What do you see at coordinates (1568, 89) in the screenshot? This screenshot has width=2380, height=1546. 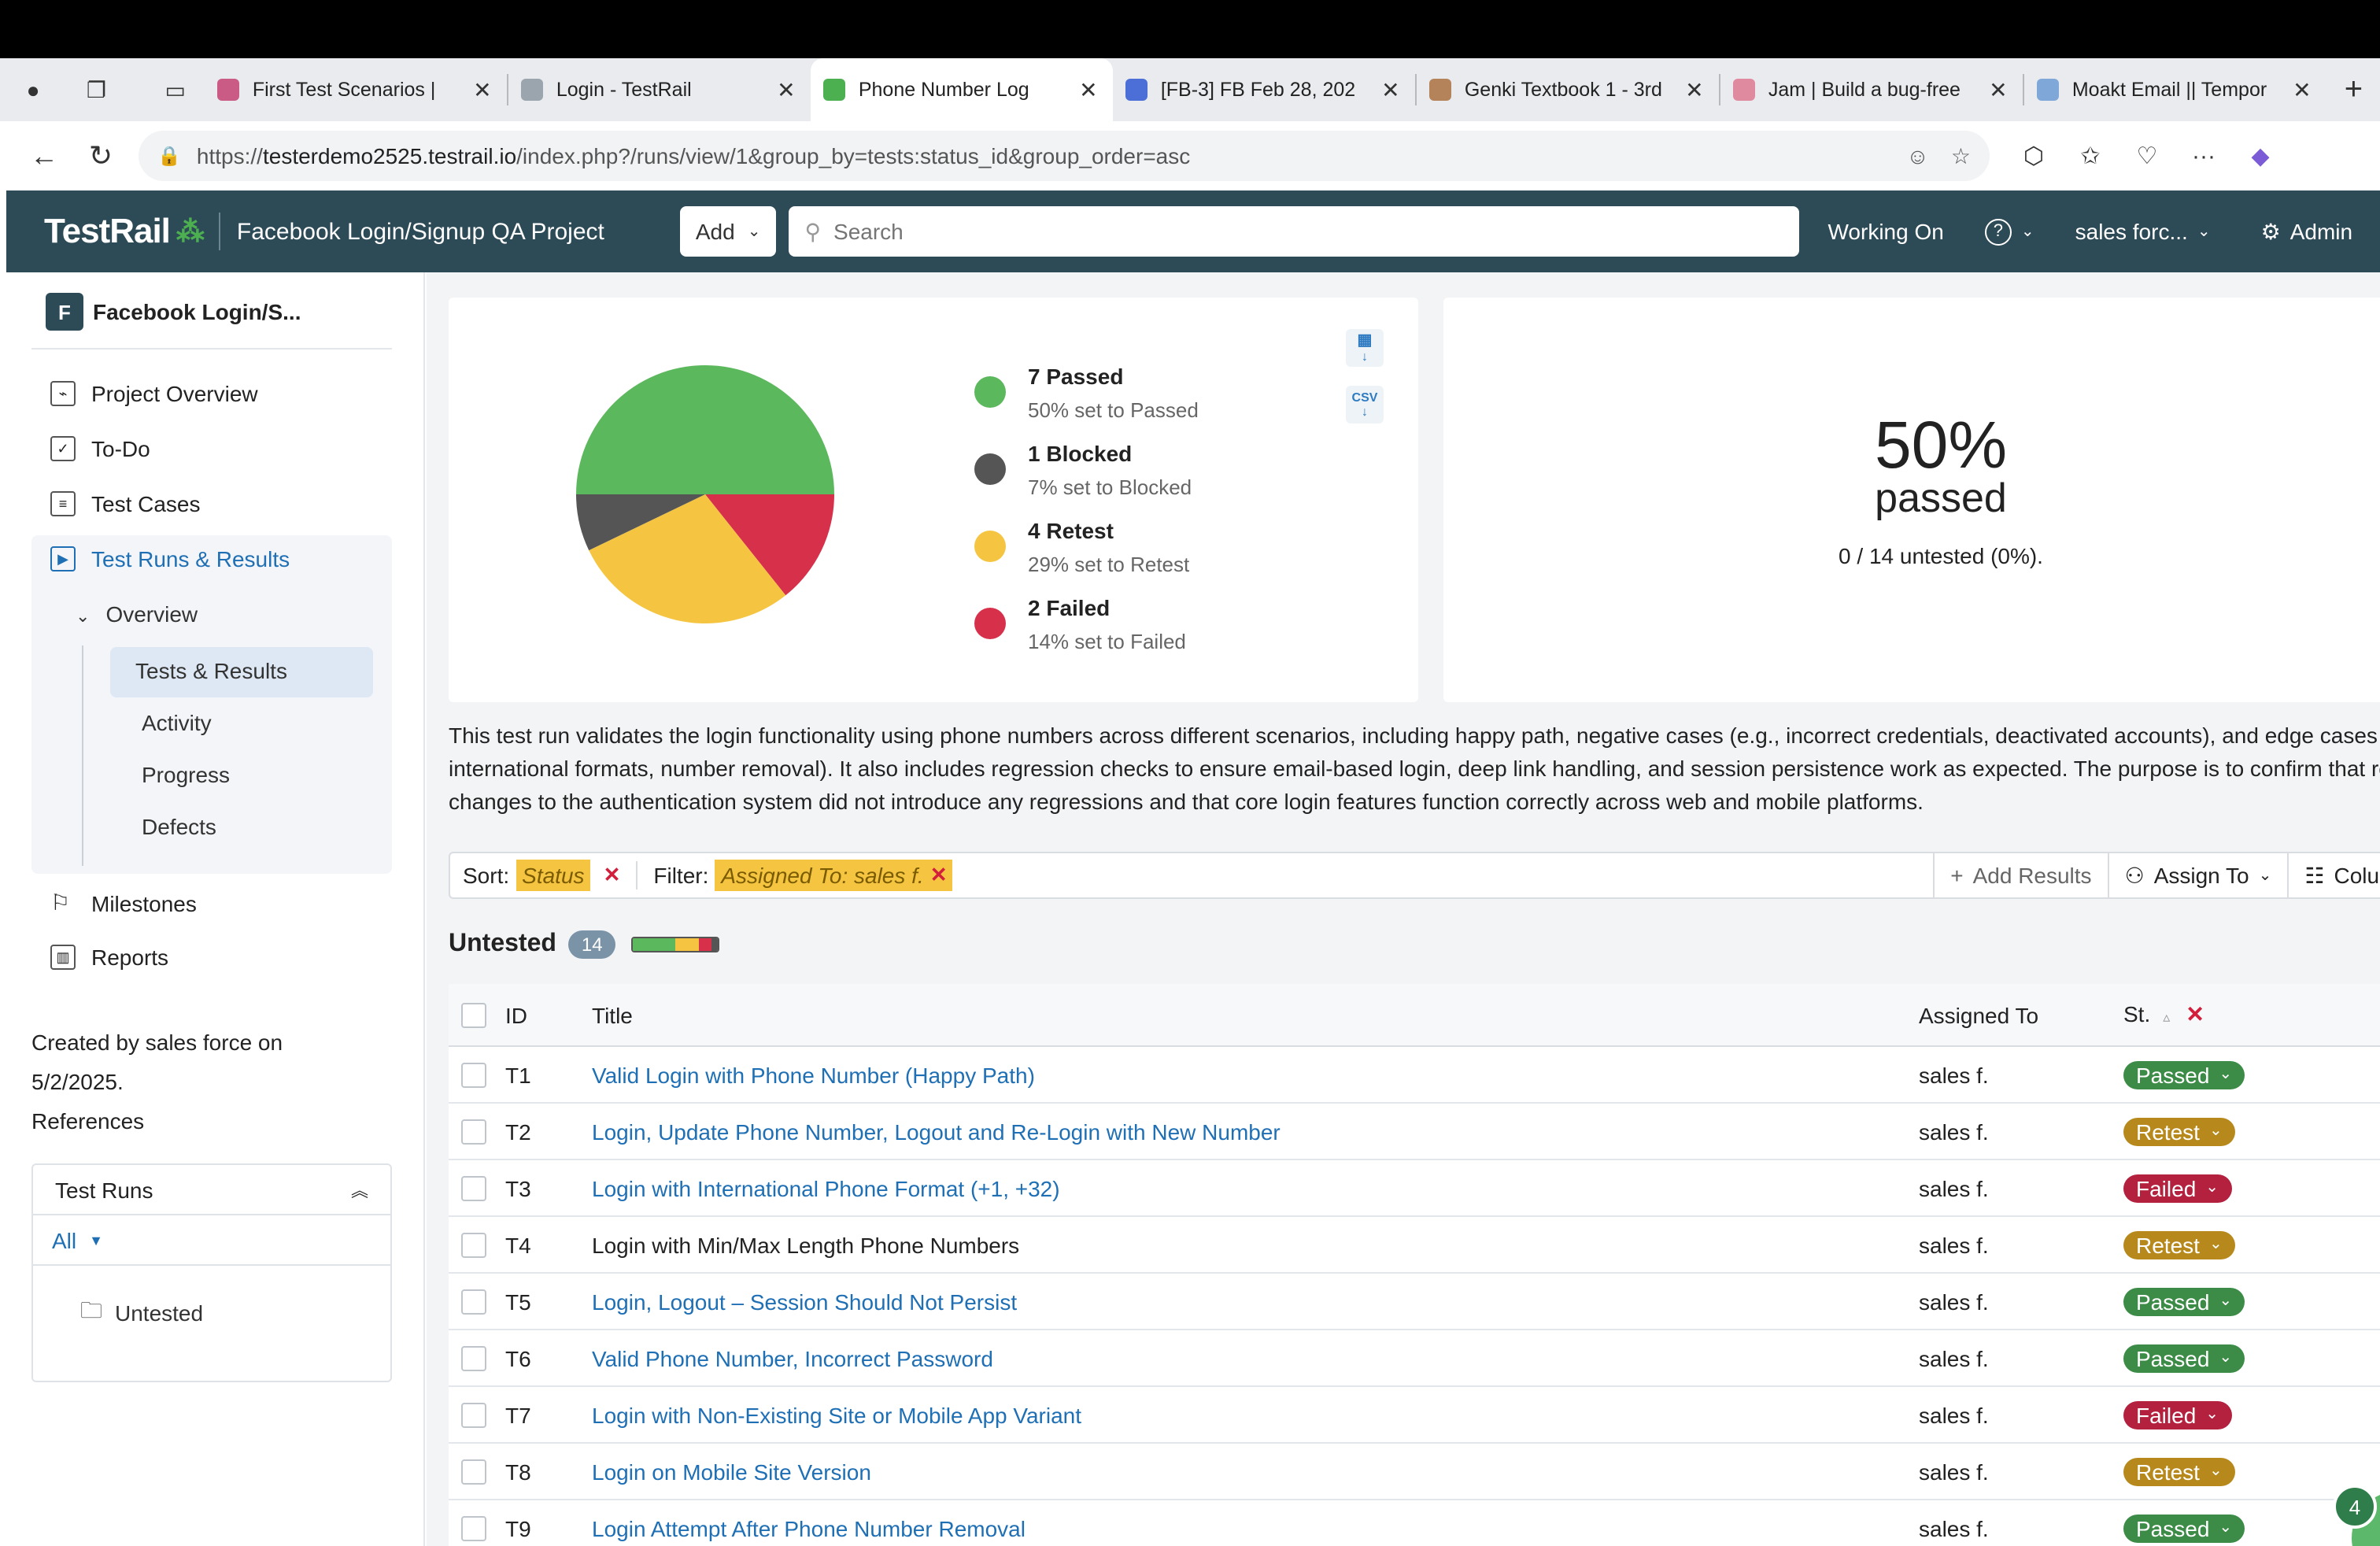 I see `browser-tab: Genki Textbook 1 - 3rd ✕` at bounding box center [1568, 89].